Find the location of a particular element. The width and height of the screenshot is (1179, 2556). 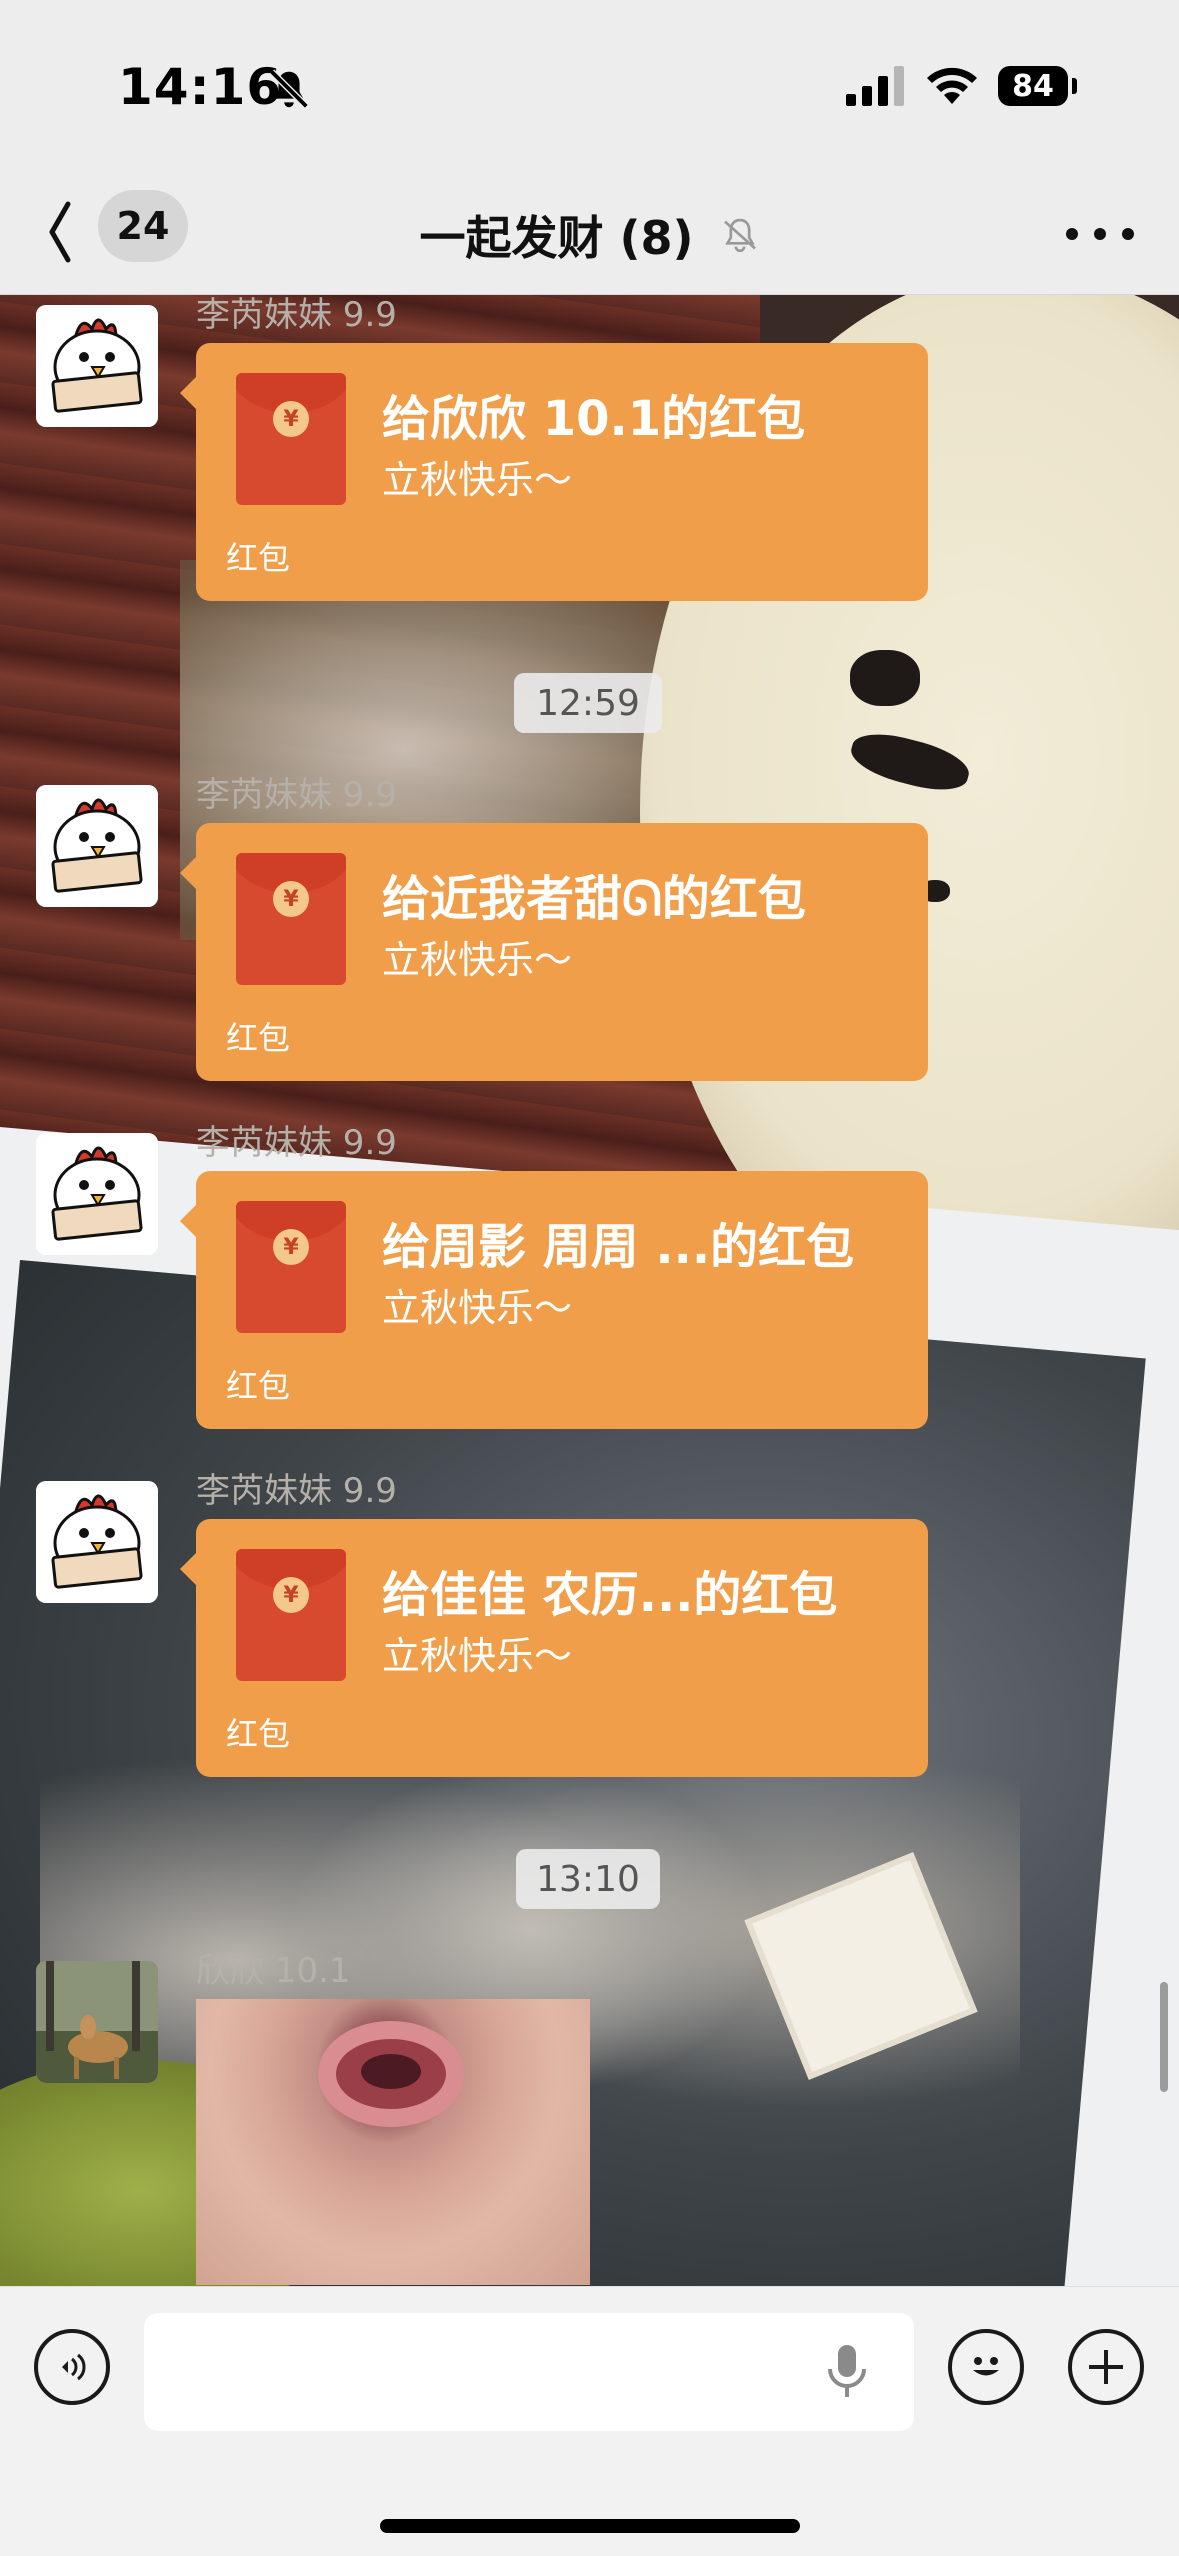

chat-title: 一起发财 (8) is located at coordinates (589, 235).